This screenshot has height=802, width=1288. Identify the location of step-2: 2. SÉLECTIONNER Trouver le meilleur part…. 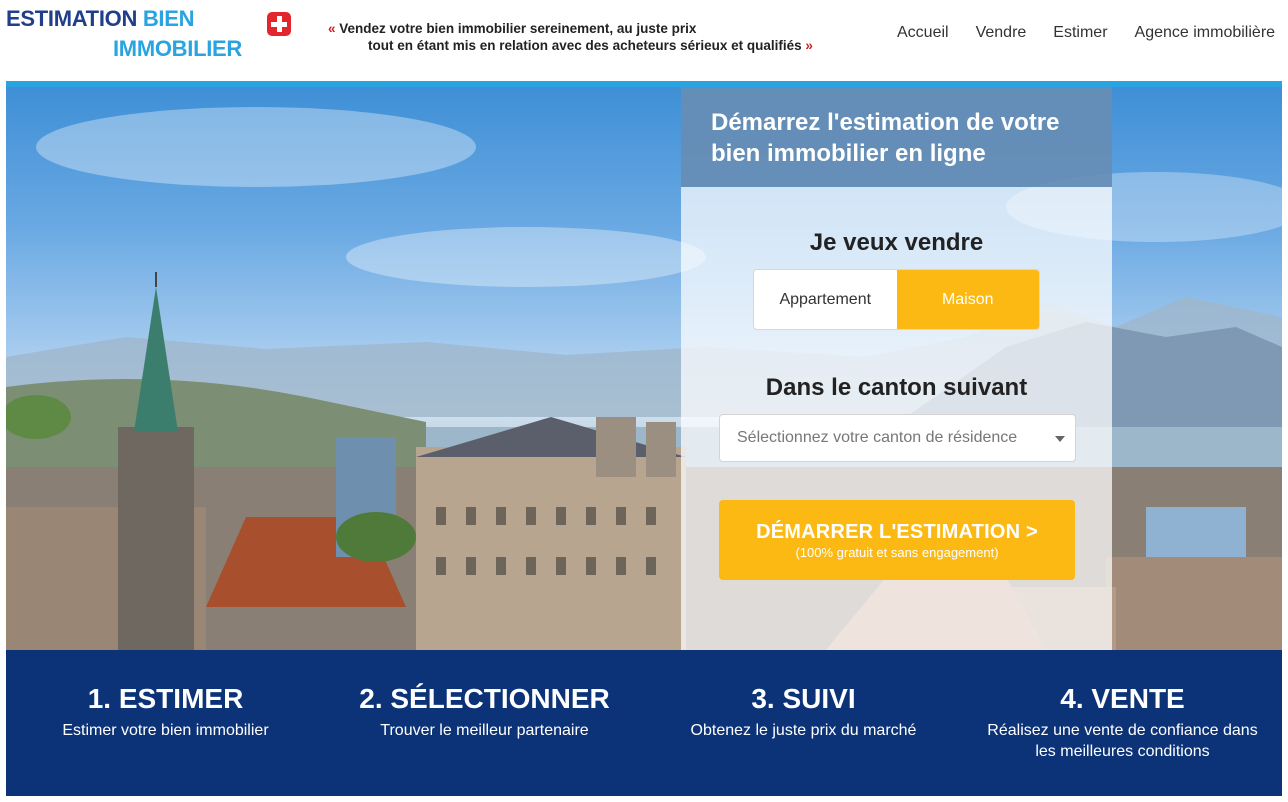
(484, 723).